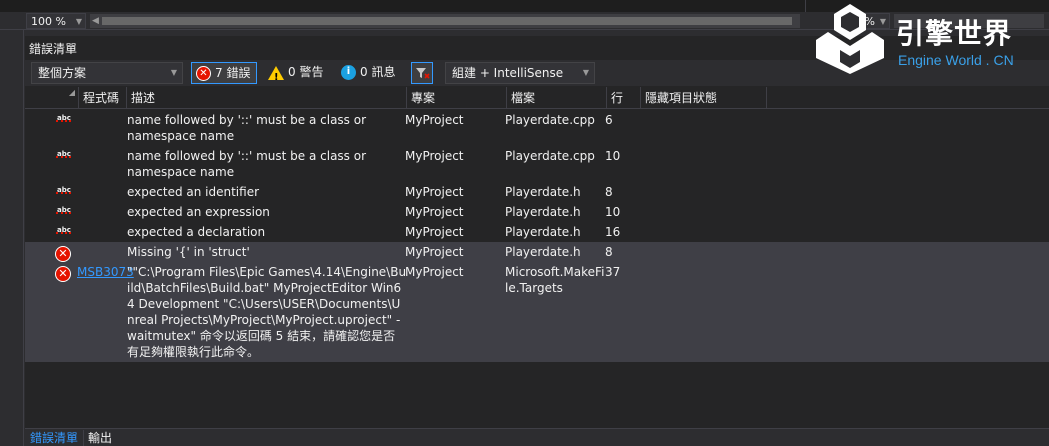  I want to click on logo-text-cn: 引擎世界, so click(954, 33).